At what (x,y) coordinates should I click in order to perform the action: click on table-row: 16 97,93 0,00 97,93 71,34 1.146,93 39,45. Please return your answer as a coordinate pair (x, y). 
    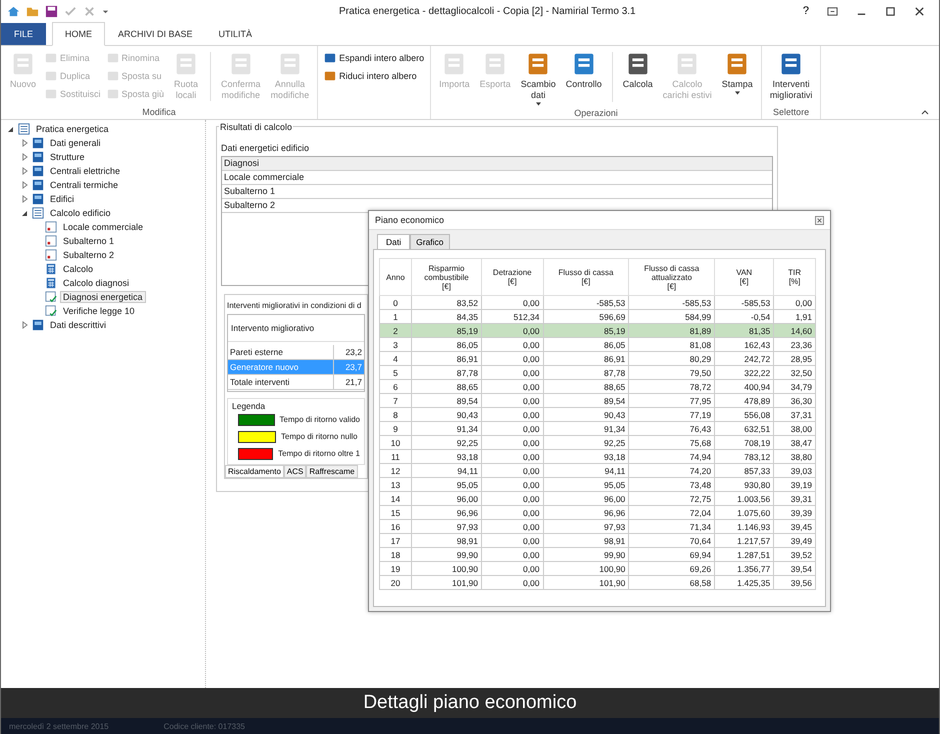
    Looking at the image, I should click on (598, 527).